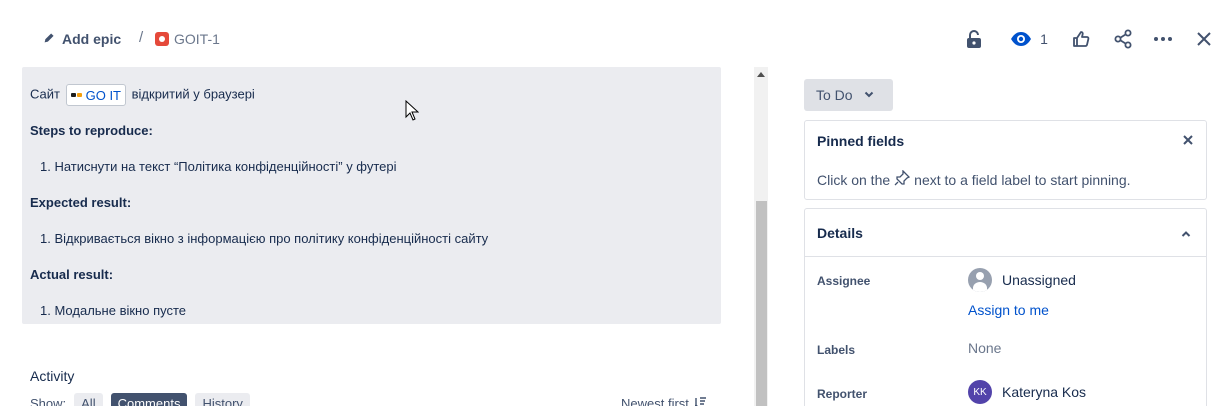 This screenshot has height=406, width=1224. I want to click on issue-key-link: GOIT-1, so click(187, 39).